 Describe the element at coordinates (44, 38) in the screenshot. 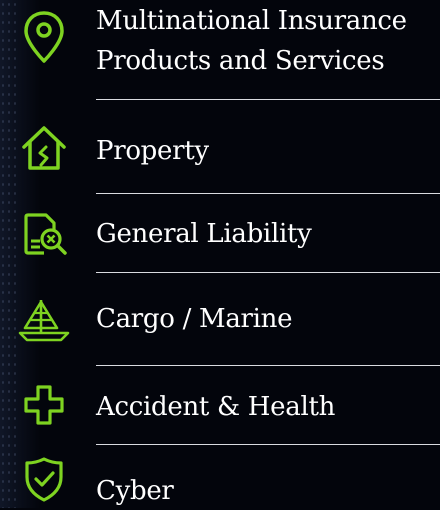

I see `location-pin-icon` at that location.